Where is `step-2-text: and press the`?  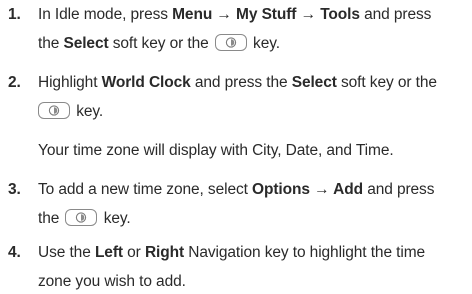 step-2-text: and press the is located at coordinates (241, 82).